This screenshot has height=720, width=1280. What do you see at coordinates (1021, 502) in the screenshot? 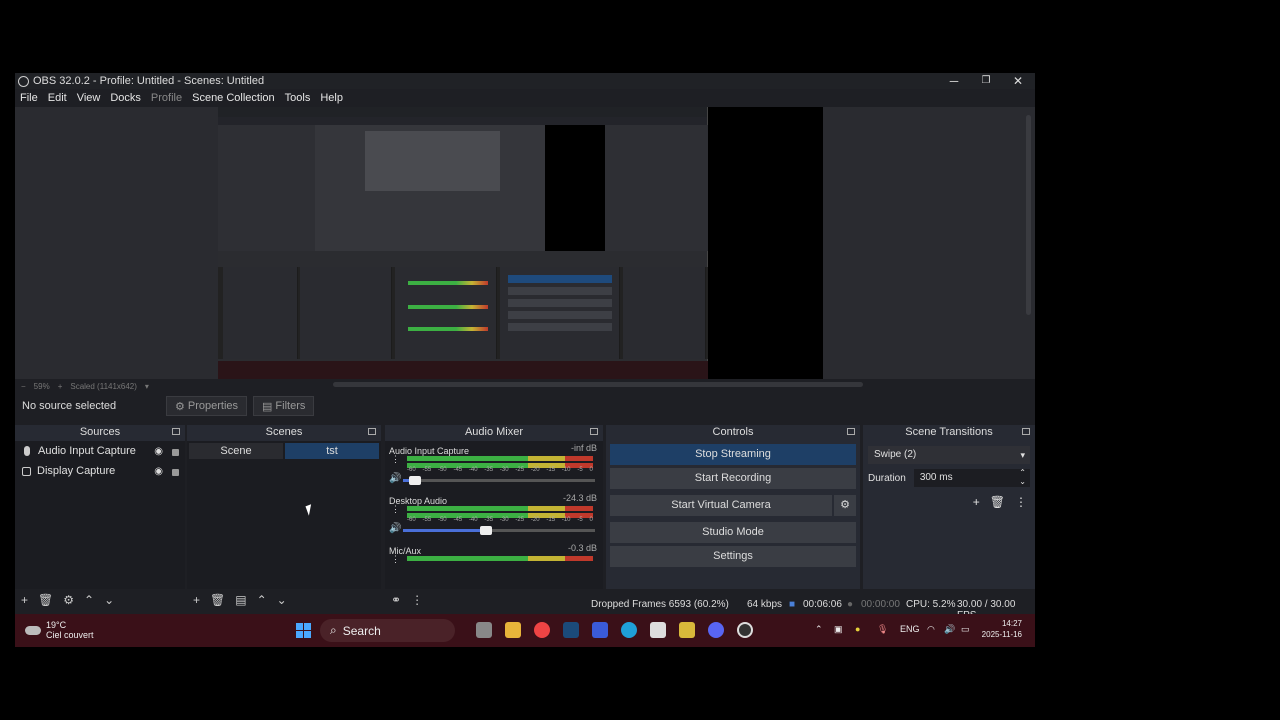
I see `transition-menu-icon: ⋮` at bounding box center [1021, 502].